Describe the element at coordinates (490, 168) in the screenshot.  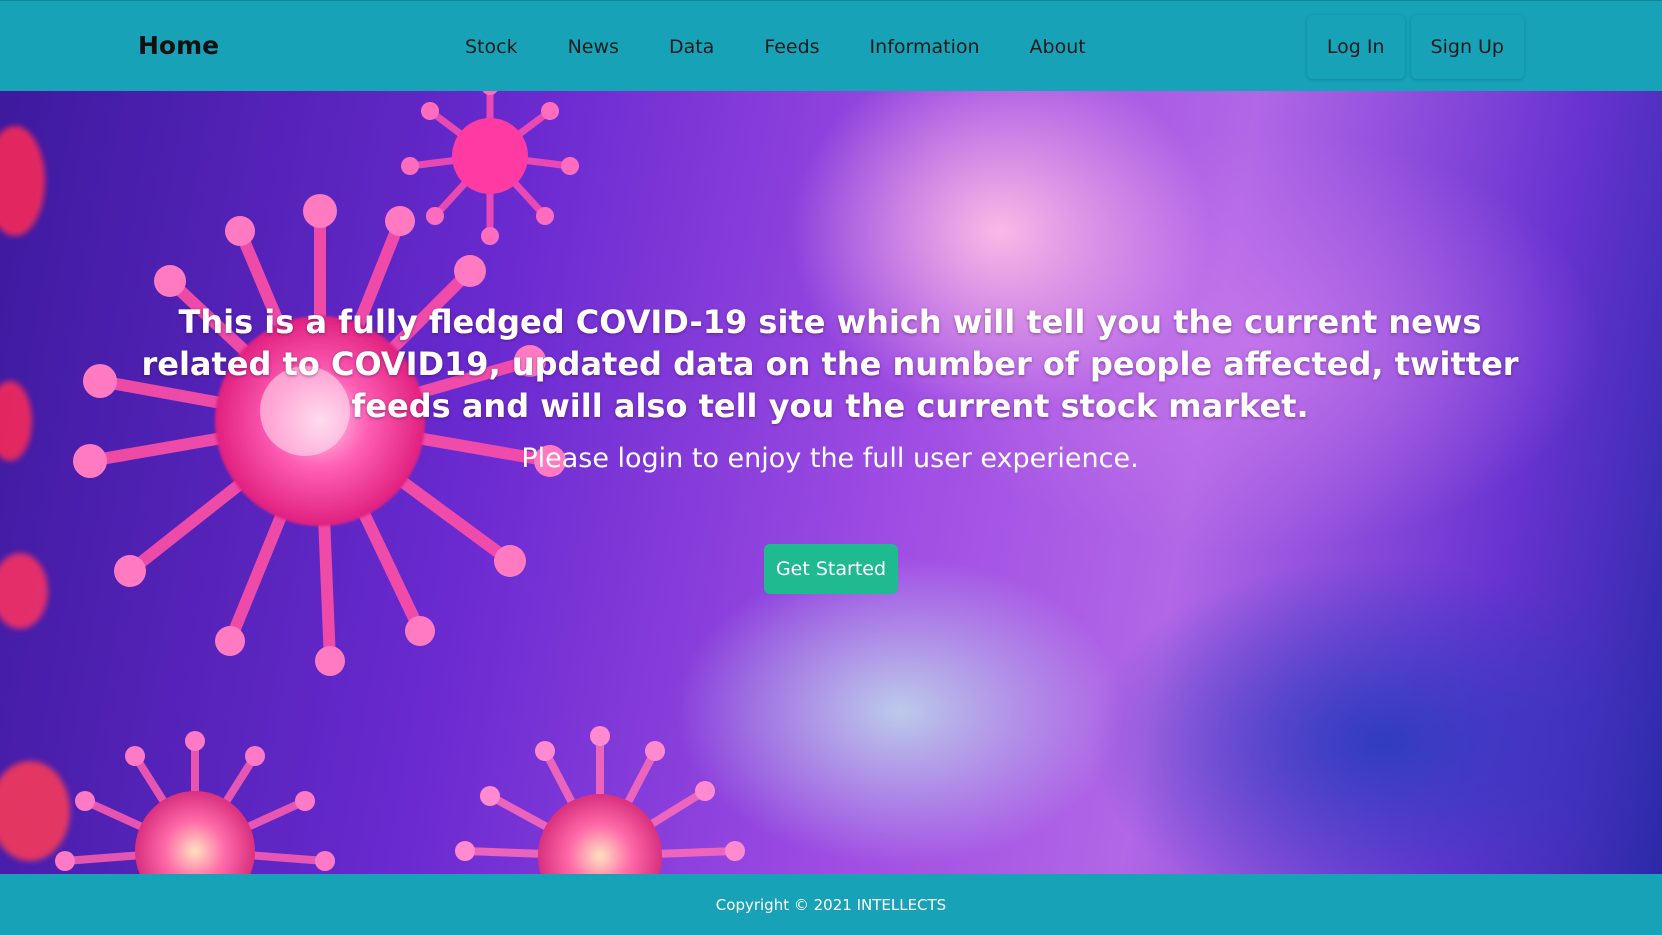
I see `virus-top` at that location.